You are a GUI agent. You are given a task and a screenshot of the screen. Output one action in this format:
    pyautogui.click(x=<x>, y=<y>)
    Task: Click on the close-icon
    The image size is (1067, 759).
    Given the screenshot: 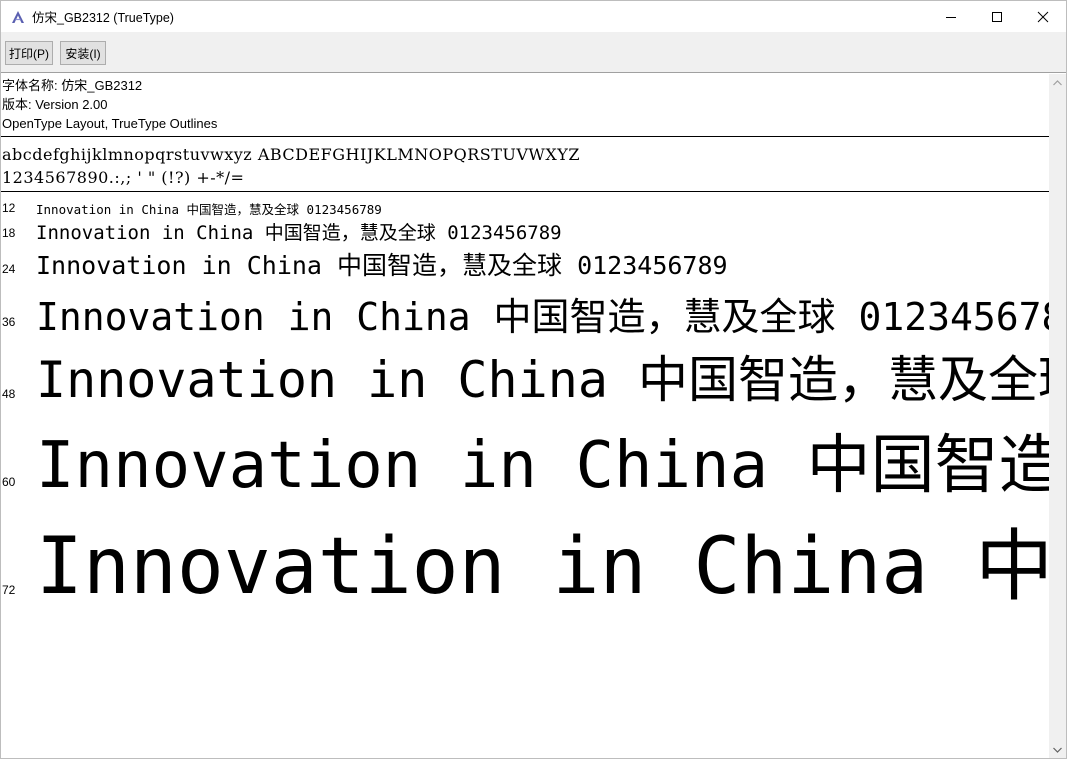 What is the action you would take?
    pyautogui.click(x=1043, y=16)
    